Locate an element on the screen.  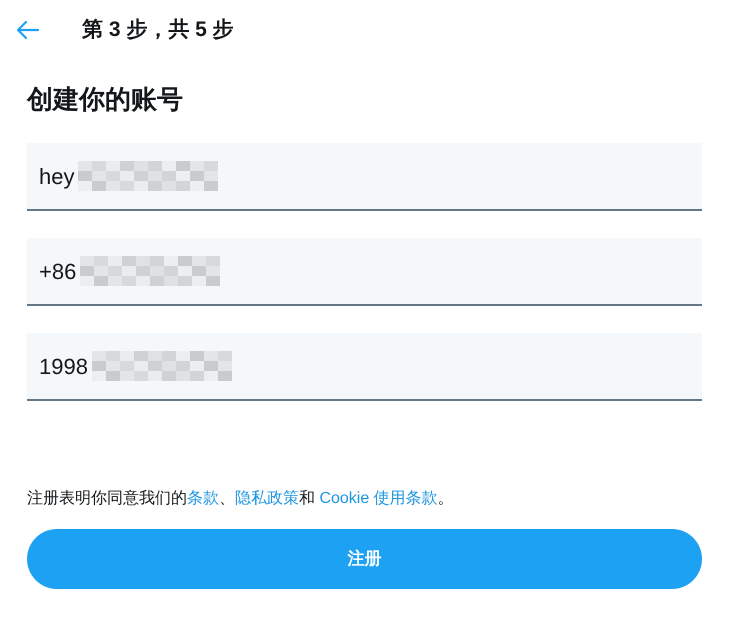
step-indicator: 第 3 步，共 5 步 is located at coordinates (158, 30).